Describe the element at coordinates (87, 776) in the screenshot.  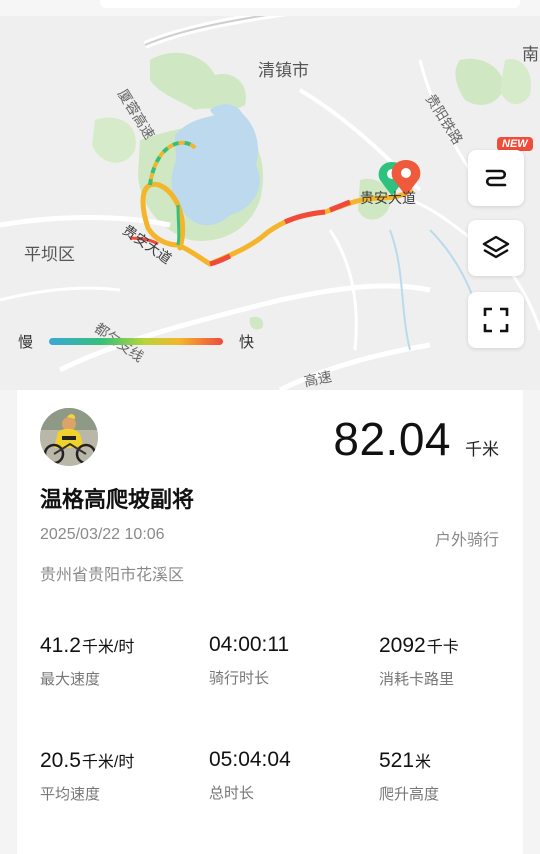
I see `stat-avg-speed: 20.5 千米/时 平均速度` at that location.